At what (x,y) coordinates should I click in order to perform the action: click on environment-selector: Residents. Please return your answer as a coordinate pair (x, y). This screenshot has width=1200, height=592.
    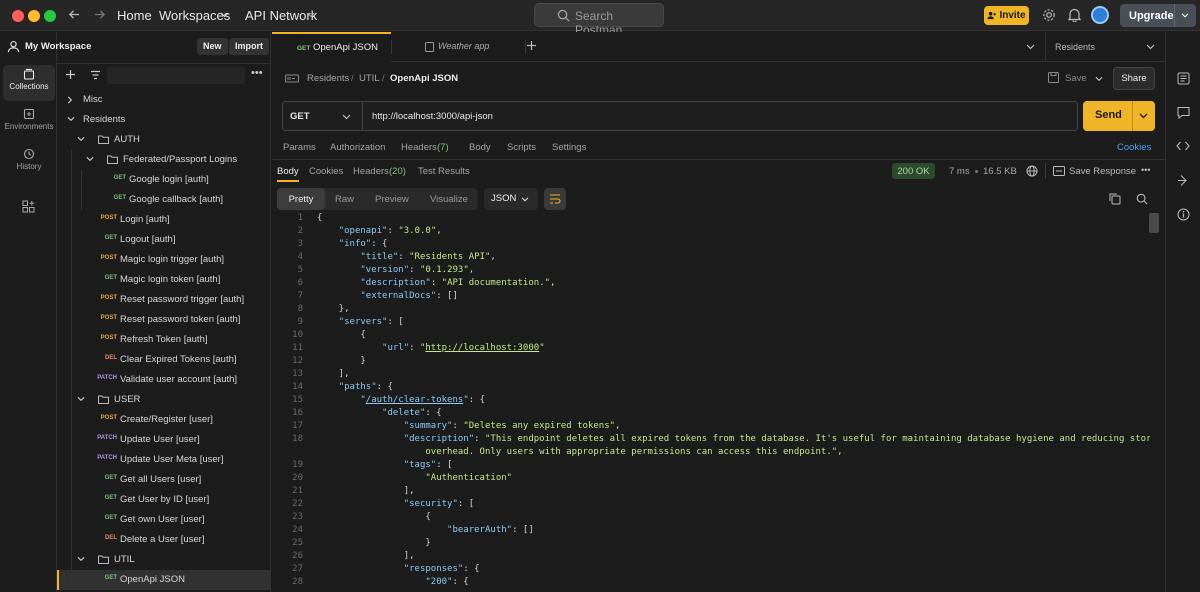
    Looking at the image, I should click on (1075, 47).